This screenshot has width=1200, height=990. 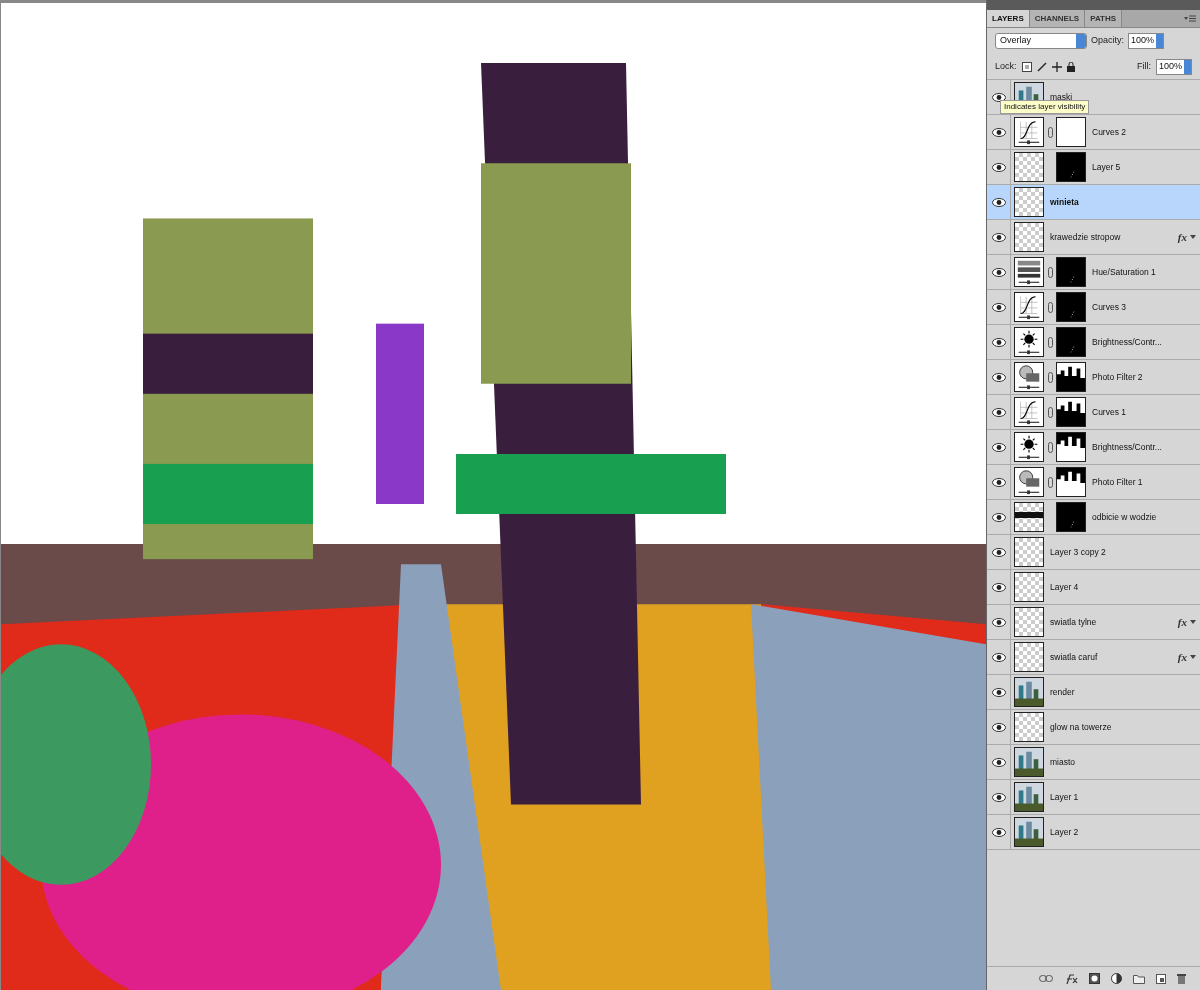 I want to click on layer-name: Curves 1, so click(x=1109, y=412).